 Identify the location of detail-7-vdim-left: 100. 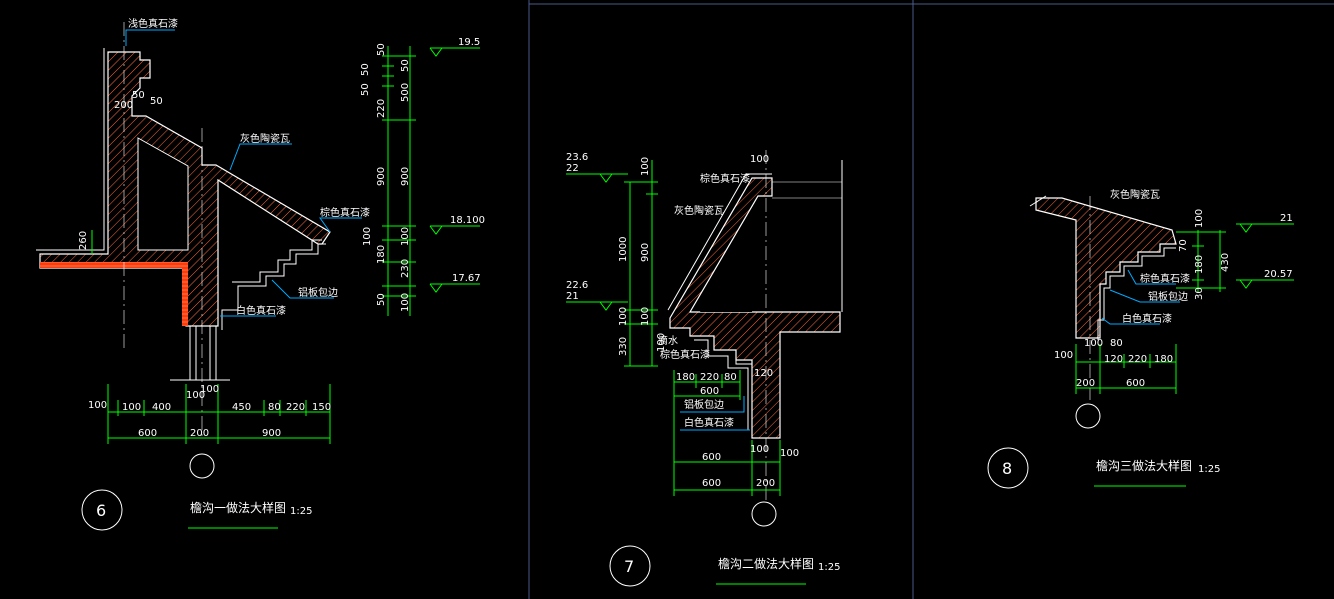
(623, 316).